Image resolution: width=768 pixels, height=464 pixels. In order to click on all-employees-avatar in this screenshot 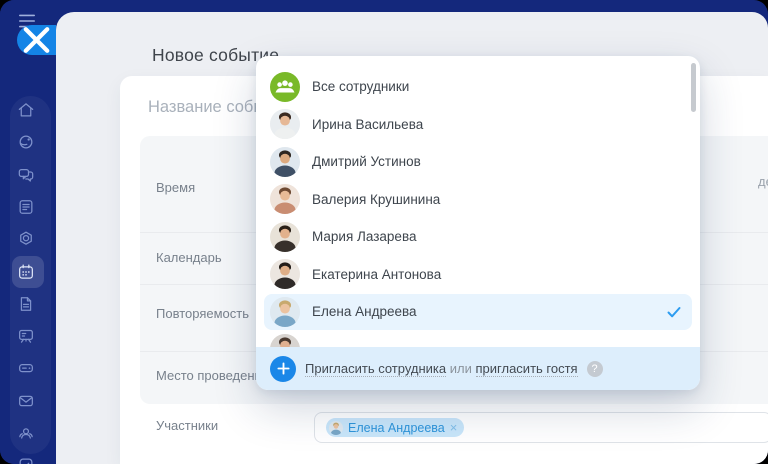, I will do `click(285, 86)`.